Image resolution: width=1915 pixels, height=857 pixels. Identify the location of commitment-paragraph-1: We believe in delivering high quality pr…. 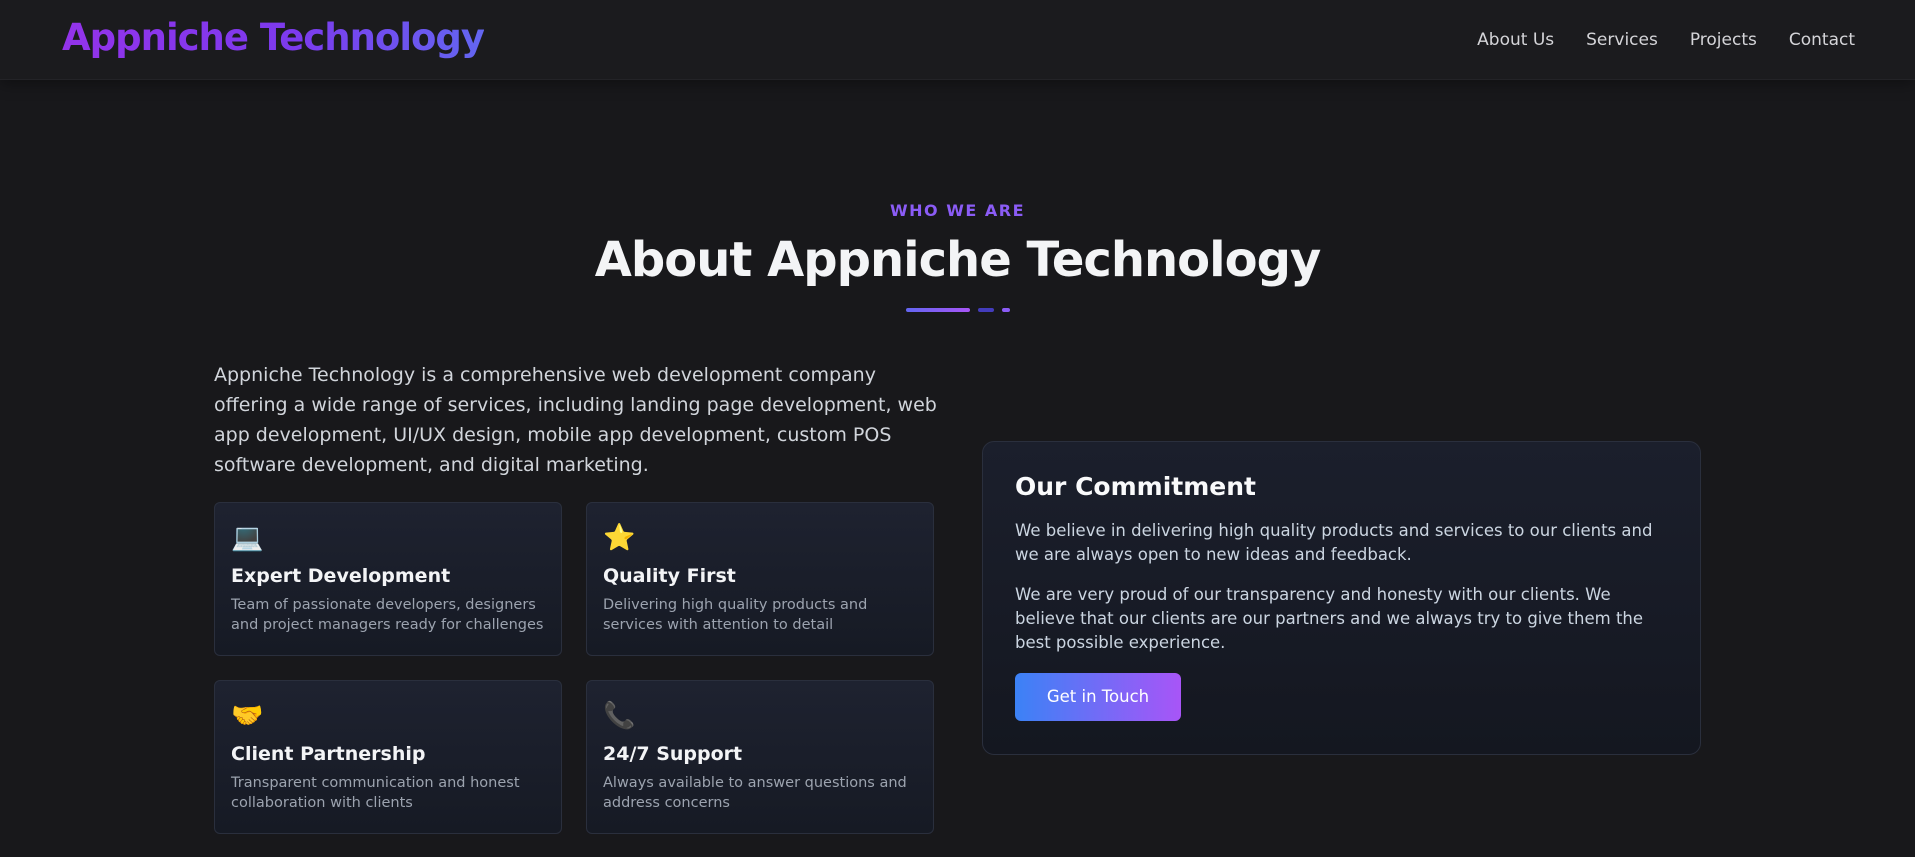
(1334, 542).